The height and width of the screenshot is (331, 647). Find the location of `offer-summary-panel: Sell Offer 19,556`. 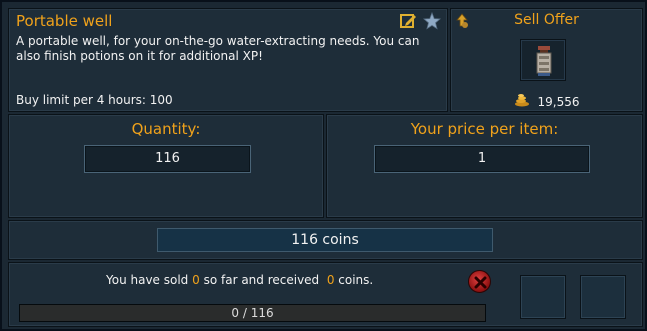

offer-summary-panel: Sell Offer 19,556 is located at coordinates (546, 60).